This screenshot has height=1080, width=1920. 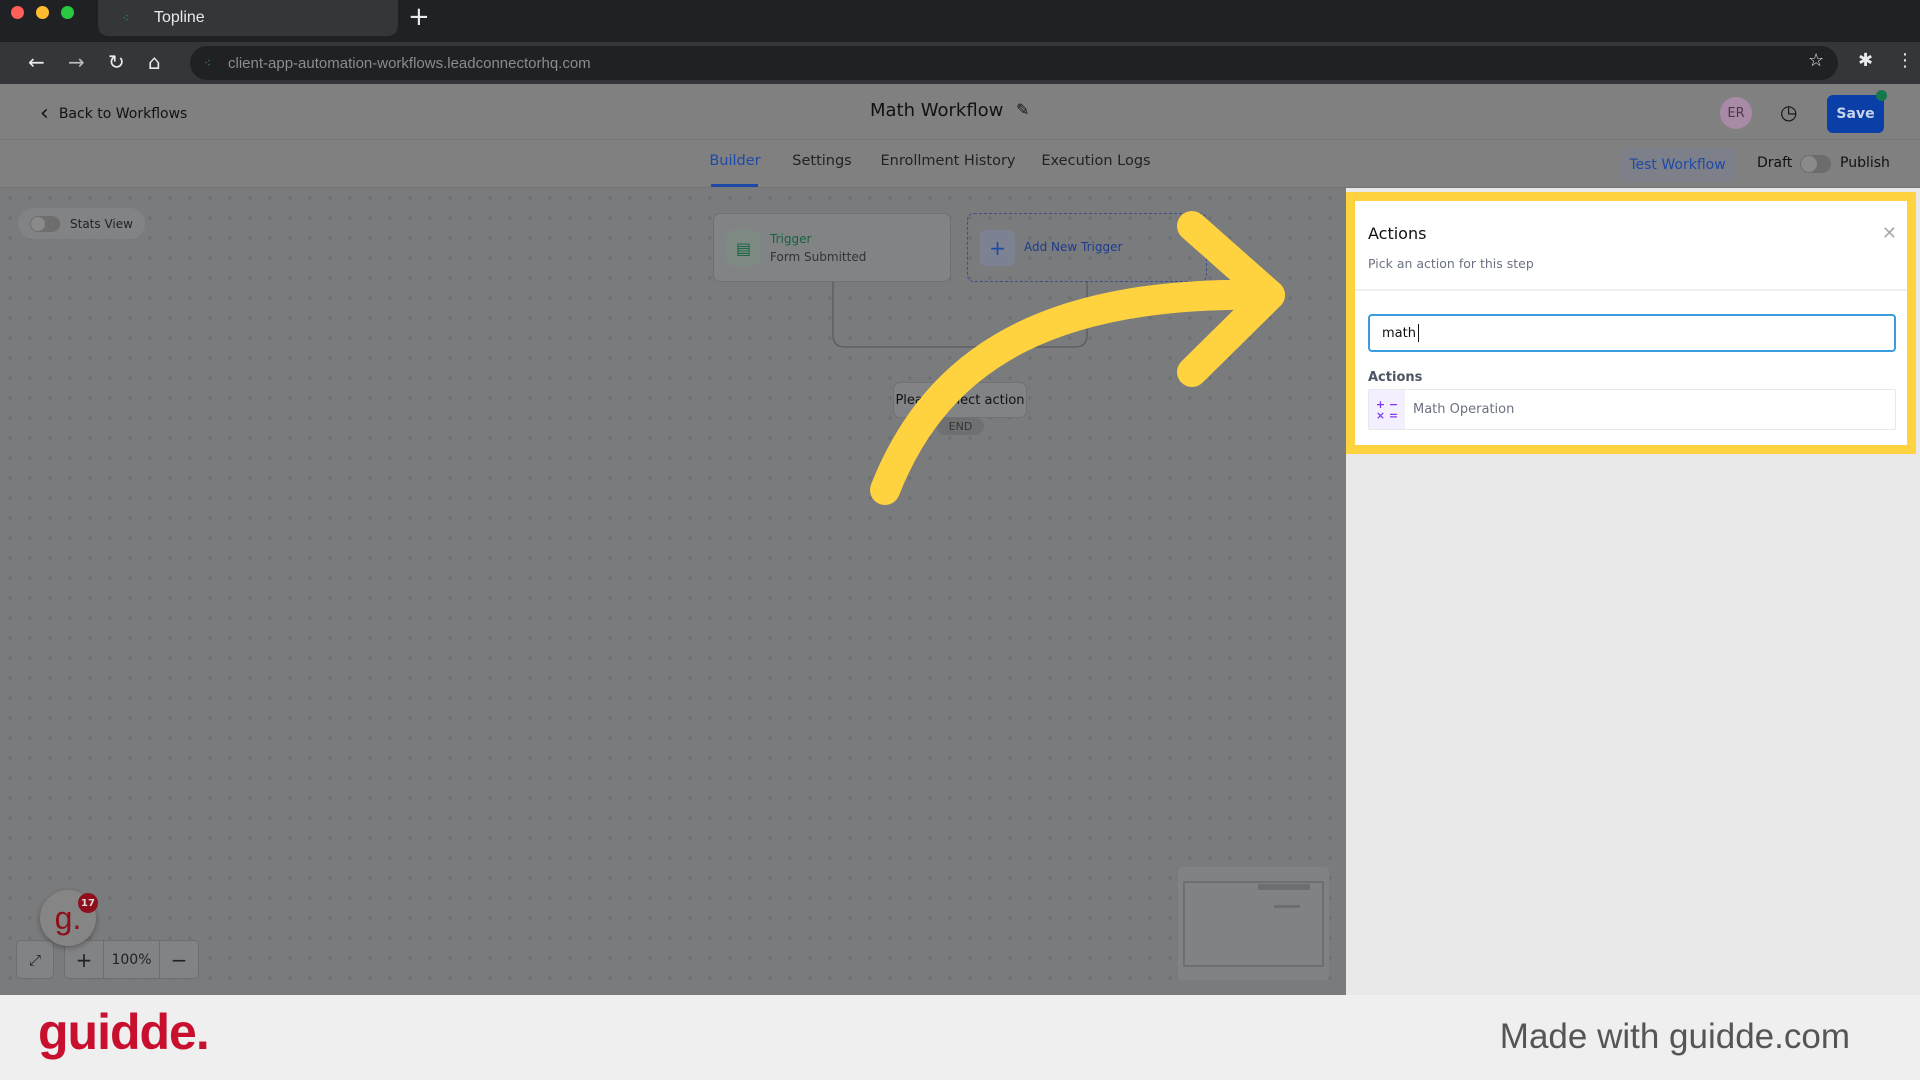 I want to click on avatar: ER, so click(x=1736, y=113).